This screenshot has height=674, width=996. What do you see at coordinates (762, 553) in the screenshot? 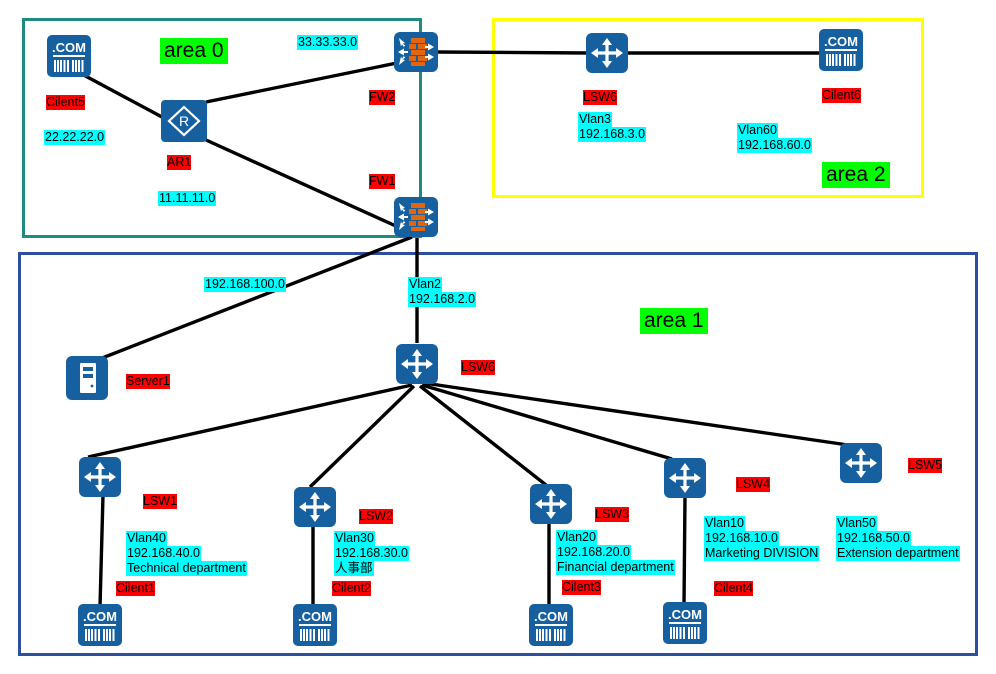
I see `network-label-line: Marketing DIVISION` at bounding box center [762, 553].